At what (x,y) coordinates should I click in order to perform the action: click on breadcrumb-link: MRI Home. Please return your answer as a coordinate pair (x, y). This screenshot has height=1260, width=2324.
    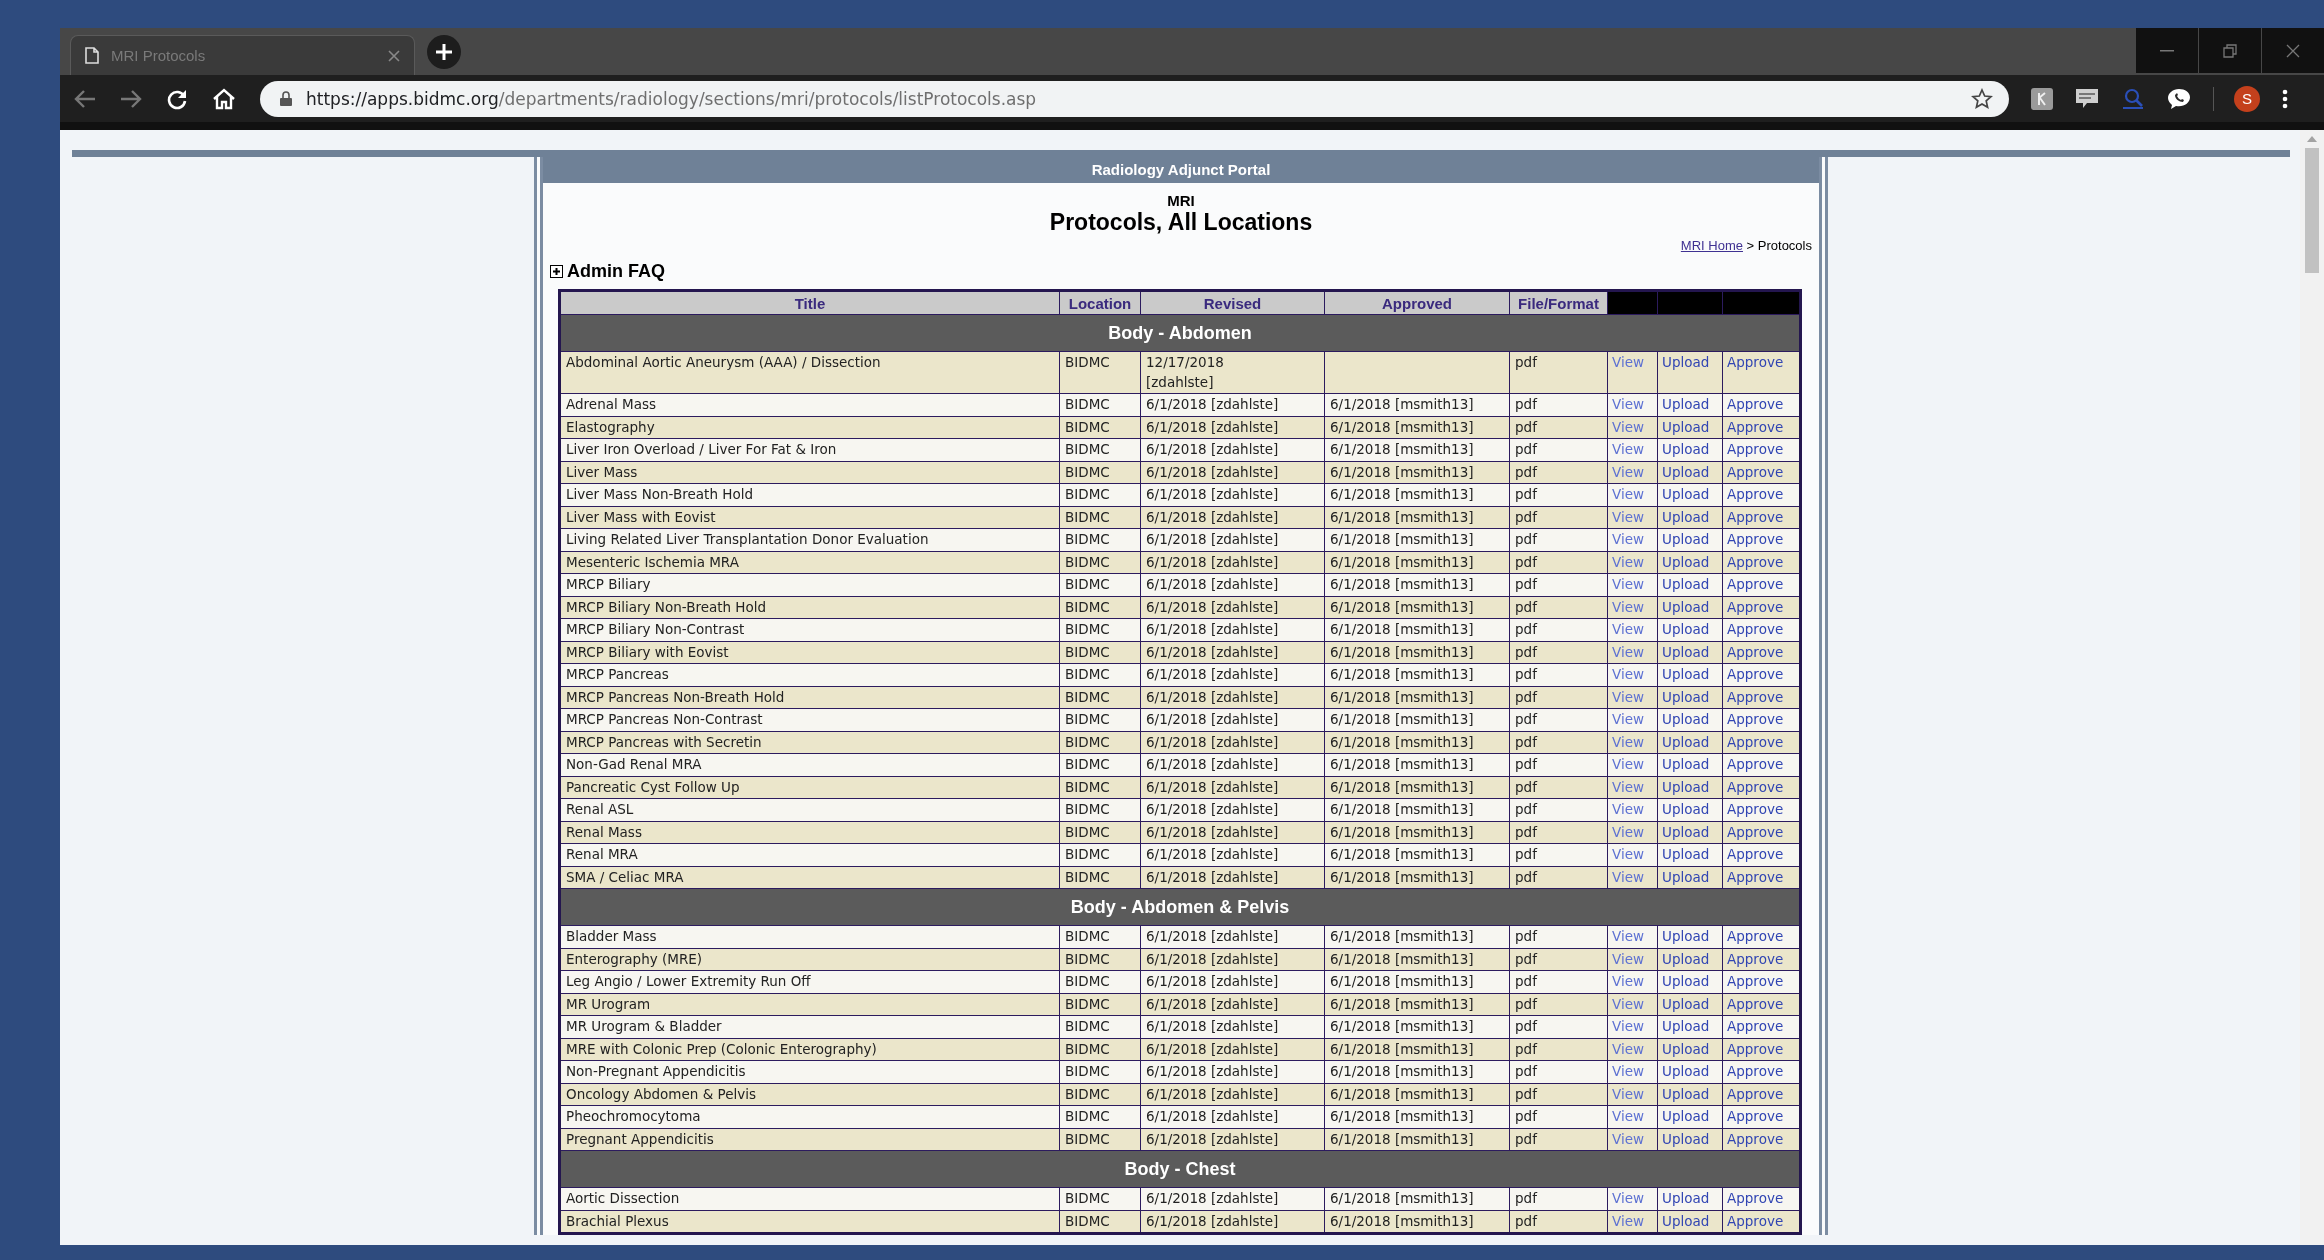
    Looking at the image, I should click on (1711, 245).